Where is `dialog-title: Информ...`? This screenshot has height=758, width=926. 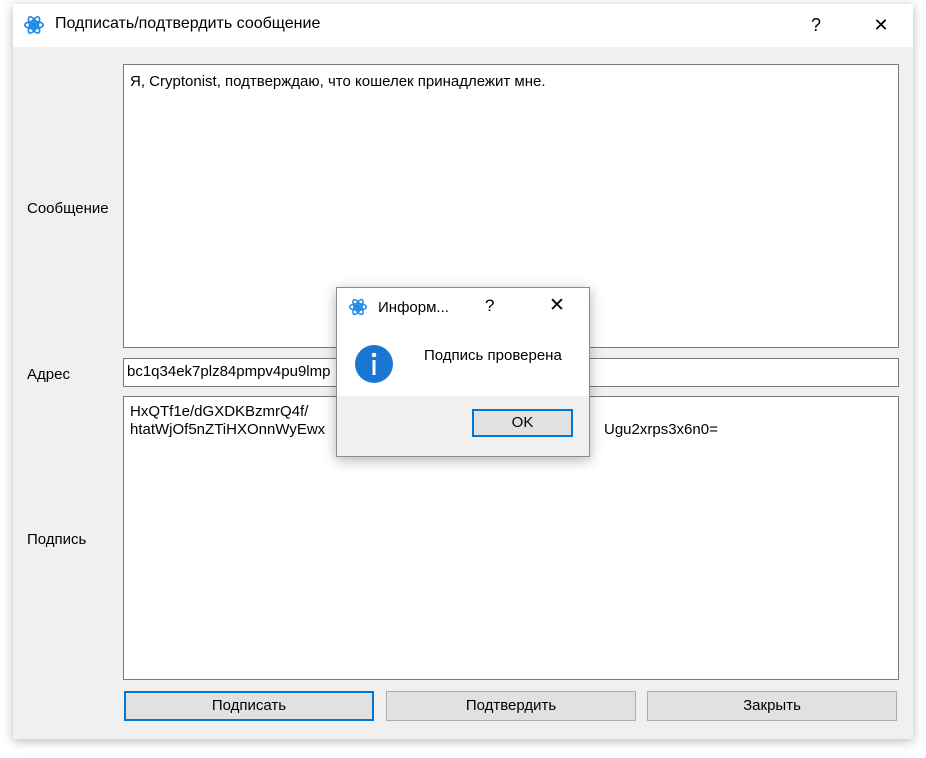 dialog-title: Информ... is located at coordinates (413, 307).